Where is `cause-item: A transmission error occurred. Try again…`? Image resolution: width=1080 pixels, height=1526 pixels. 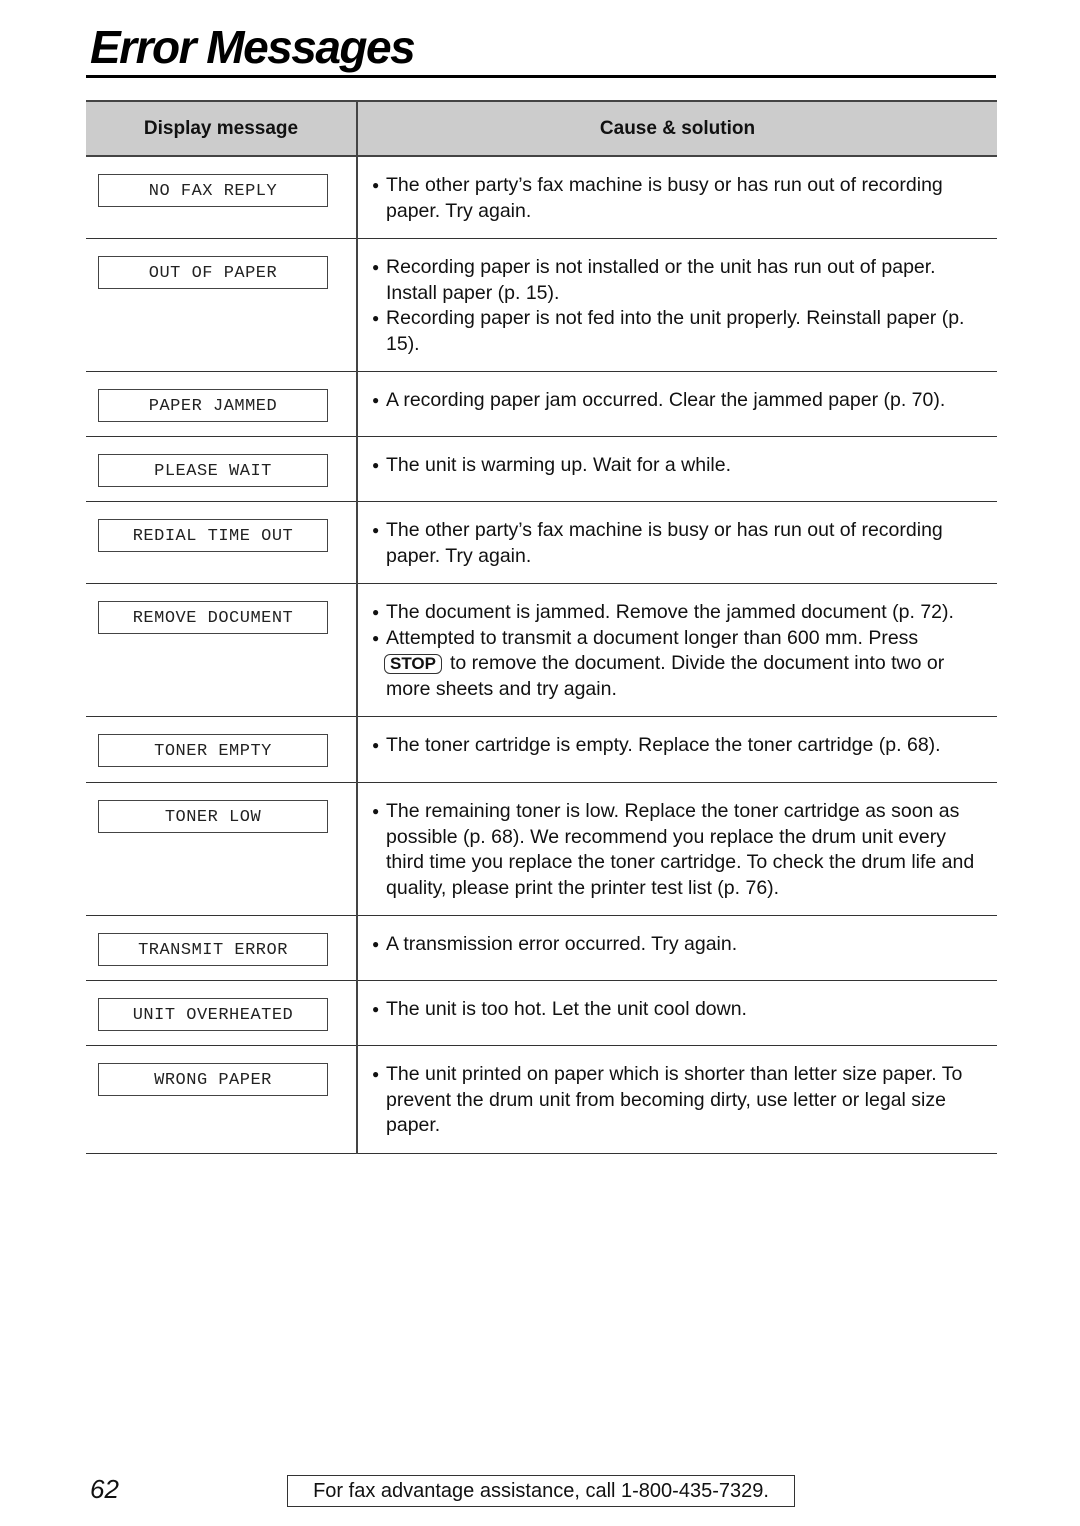
cause-item: A transmission error occurred. Try again… is located at coordinates (677, 945).